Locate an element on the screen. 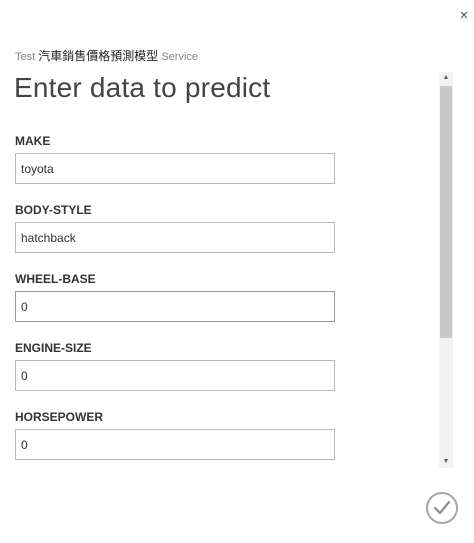  scrollbar: ▲ ▼ is located at coordinates (446, 270).